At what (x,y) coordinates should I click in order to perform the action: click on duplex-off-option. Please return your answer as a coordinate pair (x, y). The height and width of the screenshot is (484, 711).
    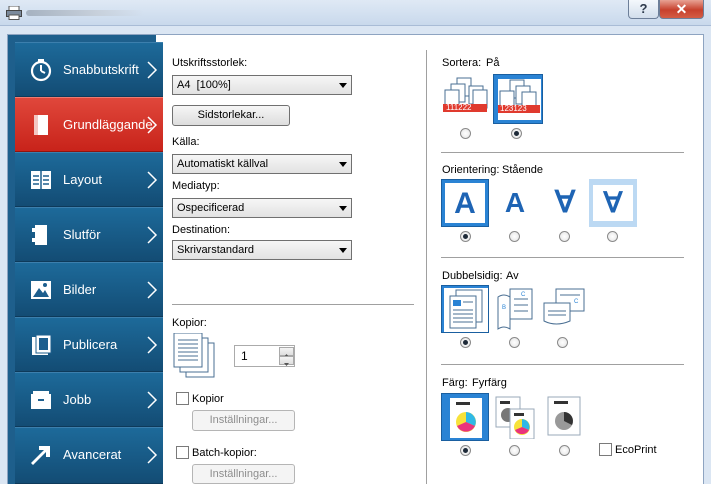
    Looking at the image, I should click on (465, 309).